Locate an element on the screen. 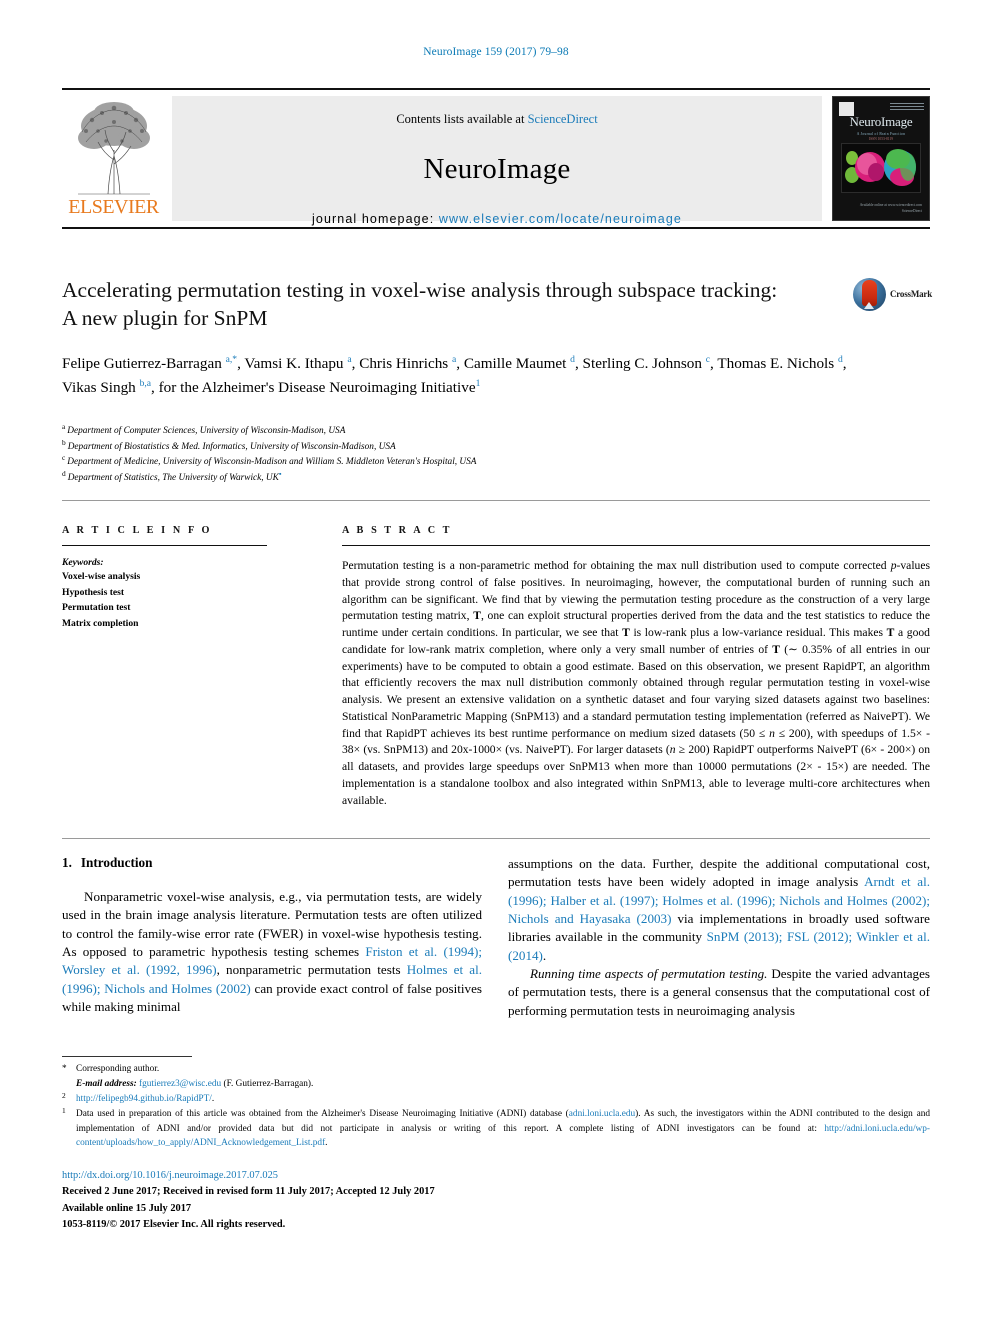 The width and height of the screenshot is (992, 1323). homepage-prefix: journal homepage: is located at coordinates (375, 219).